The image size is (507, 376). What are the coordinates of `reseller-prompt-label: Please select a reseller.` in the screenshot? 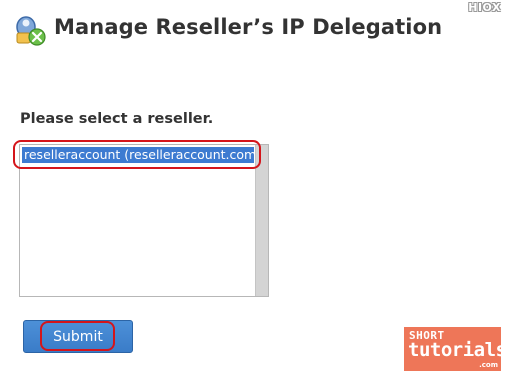 It's located at (117, 119).